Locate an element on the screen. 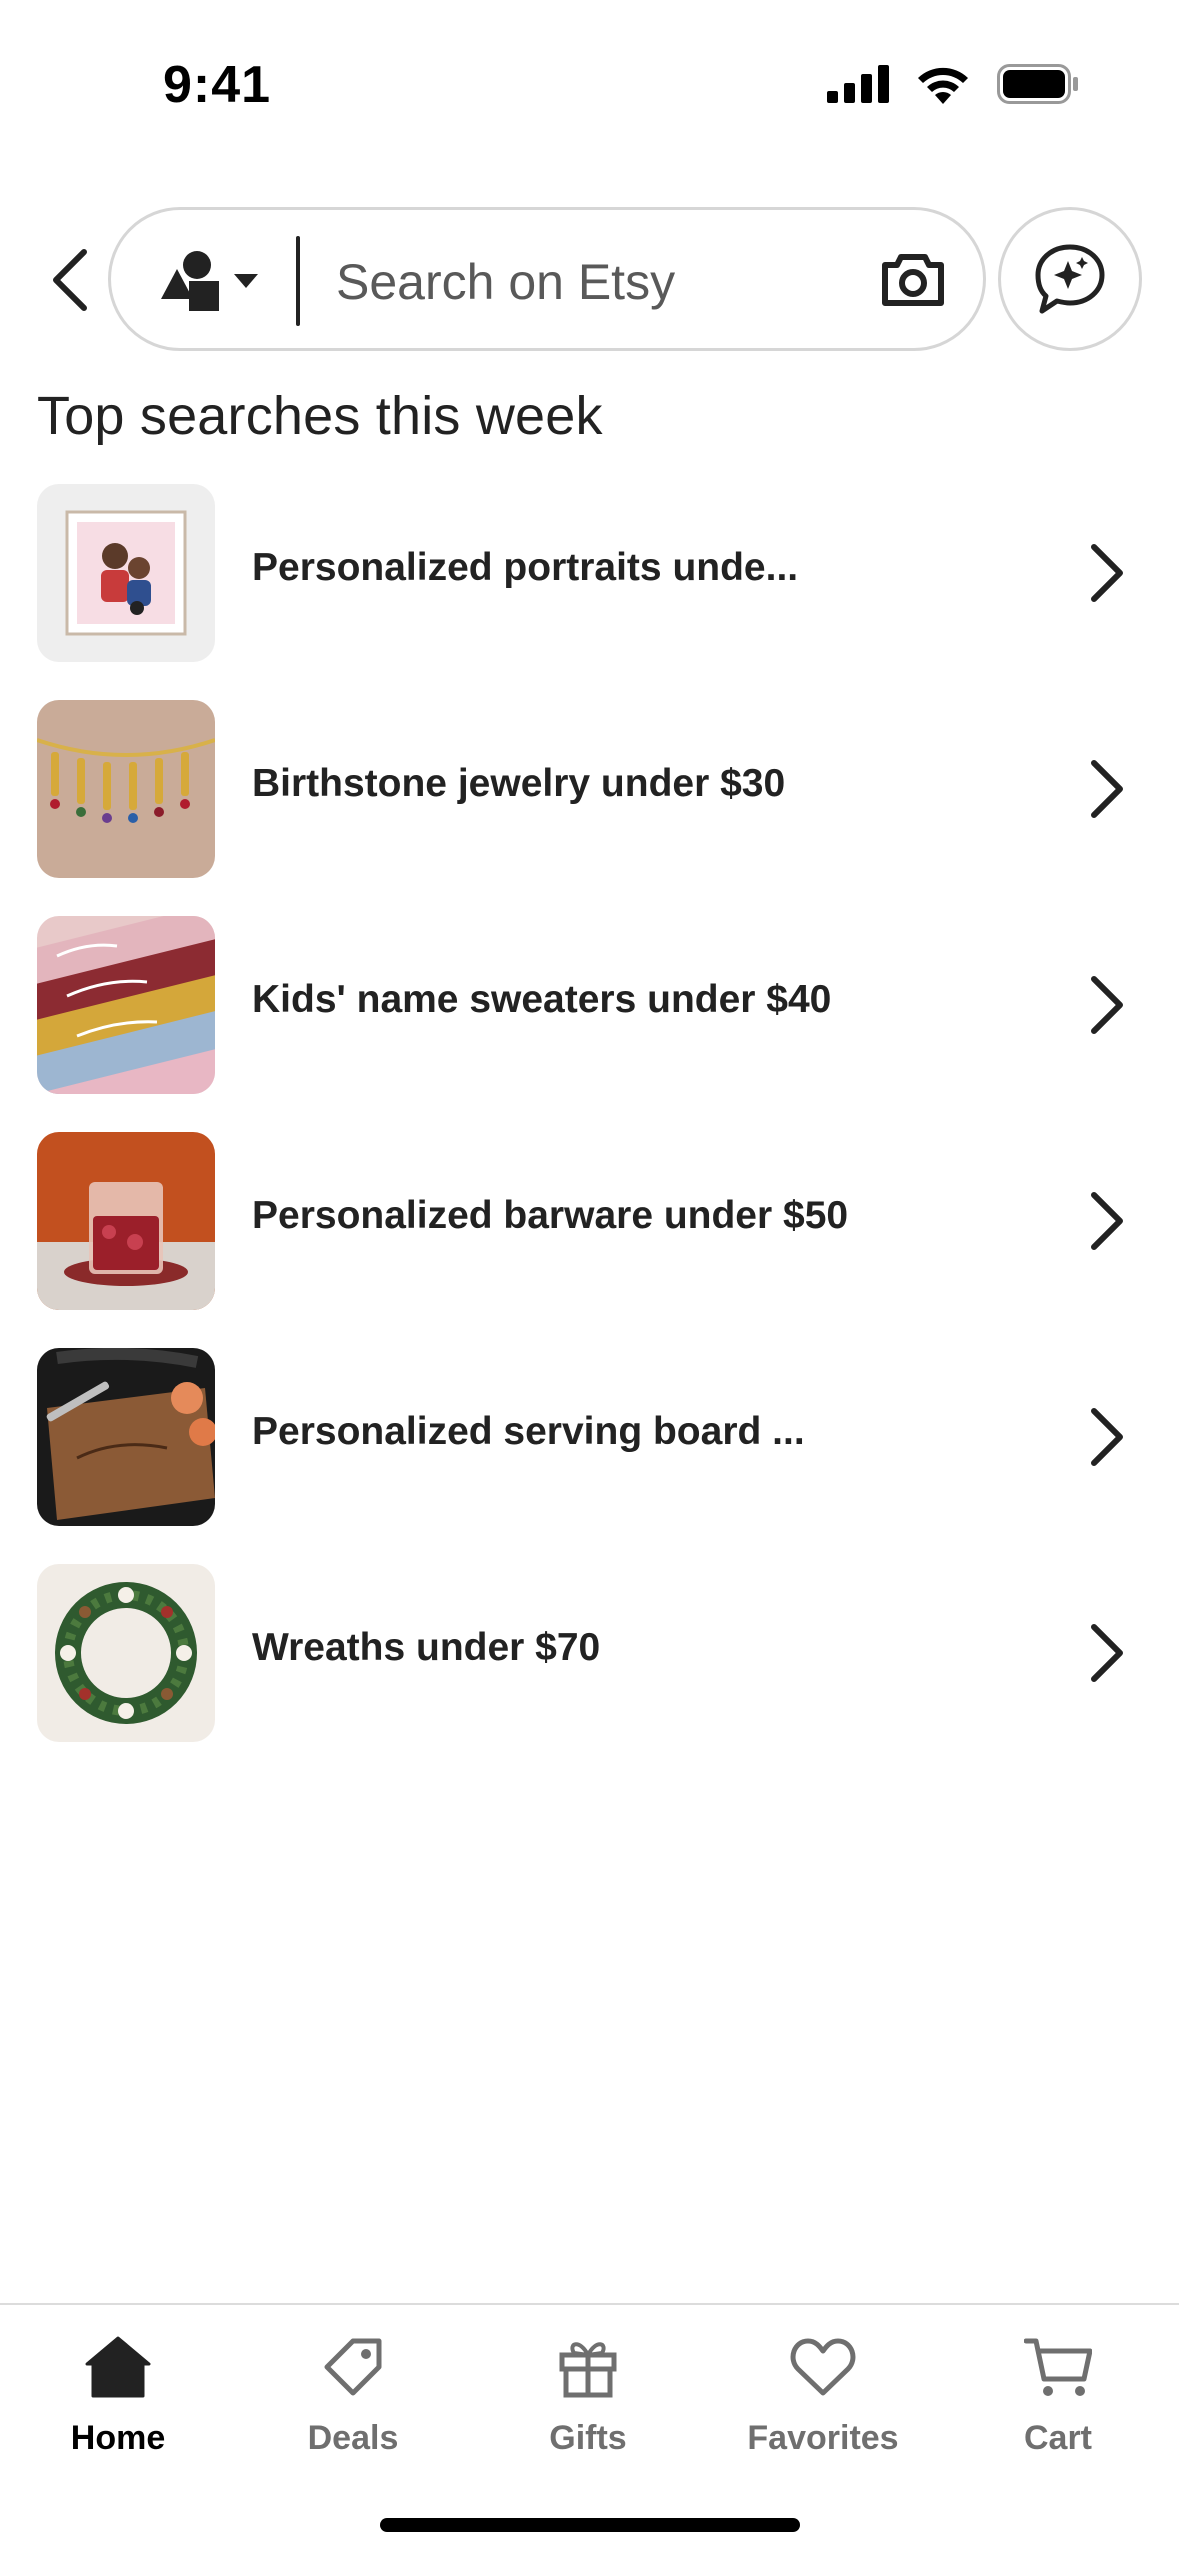 The height and width of the screenshot is (2556, 1179). caret-down-icon is located at coordinates (246, 281).